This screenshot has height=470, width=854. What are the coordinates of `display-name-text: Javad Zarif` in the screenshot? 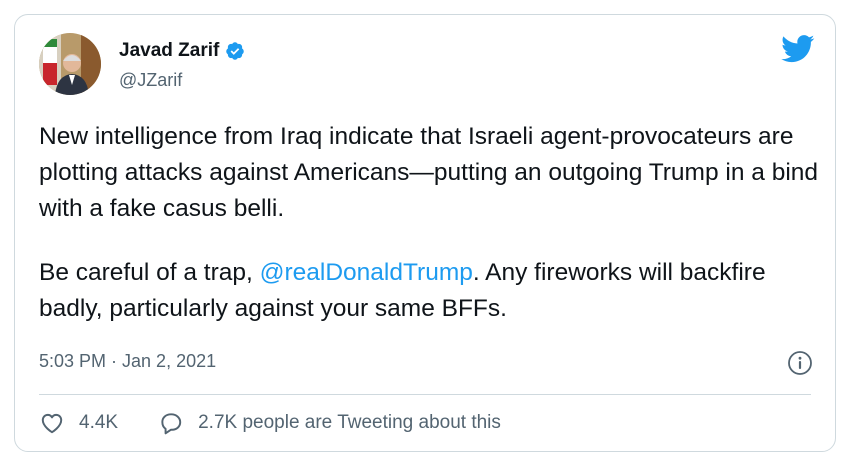 It's located at (169, 51).